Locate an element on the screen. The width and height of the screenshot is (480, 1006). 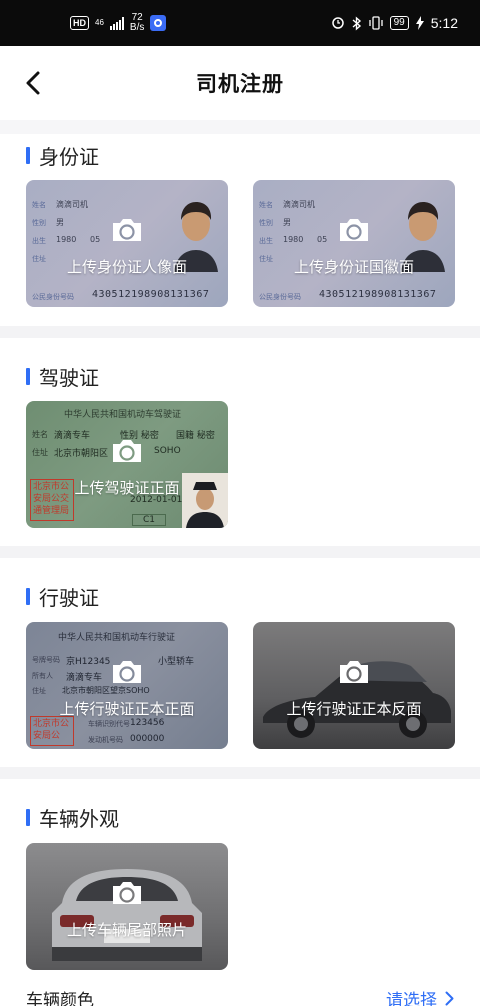
field-key: 号牌号码 is located at coordinates (46, 660).